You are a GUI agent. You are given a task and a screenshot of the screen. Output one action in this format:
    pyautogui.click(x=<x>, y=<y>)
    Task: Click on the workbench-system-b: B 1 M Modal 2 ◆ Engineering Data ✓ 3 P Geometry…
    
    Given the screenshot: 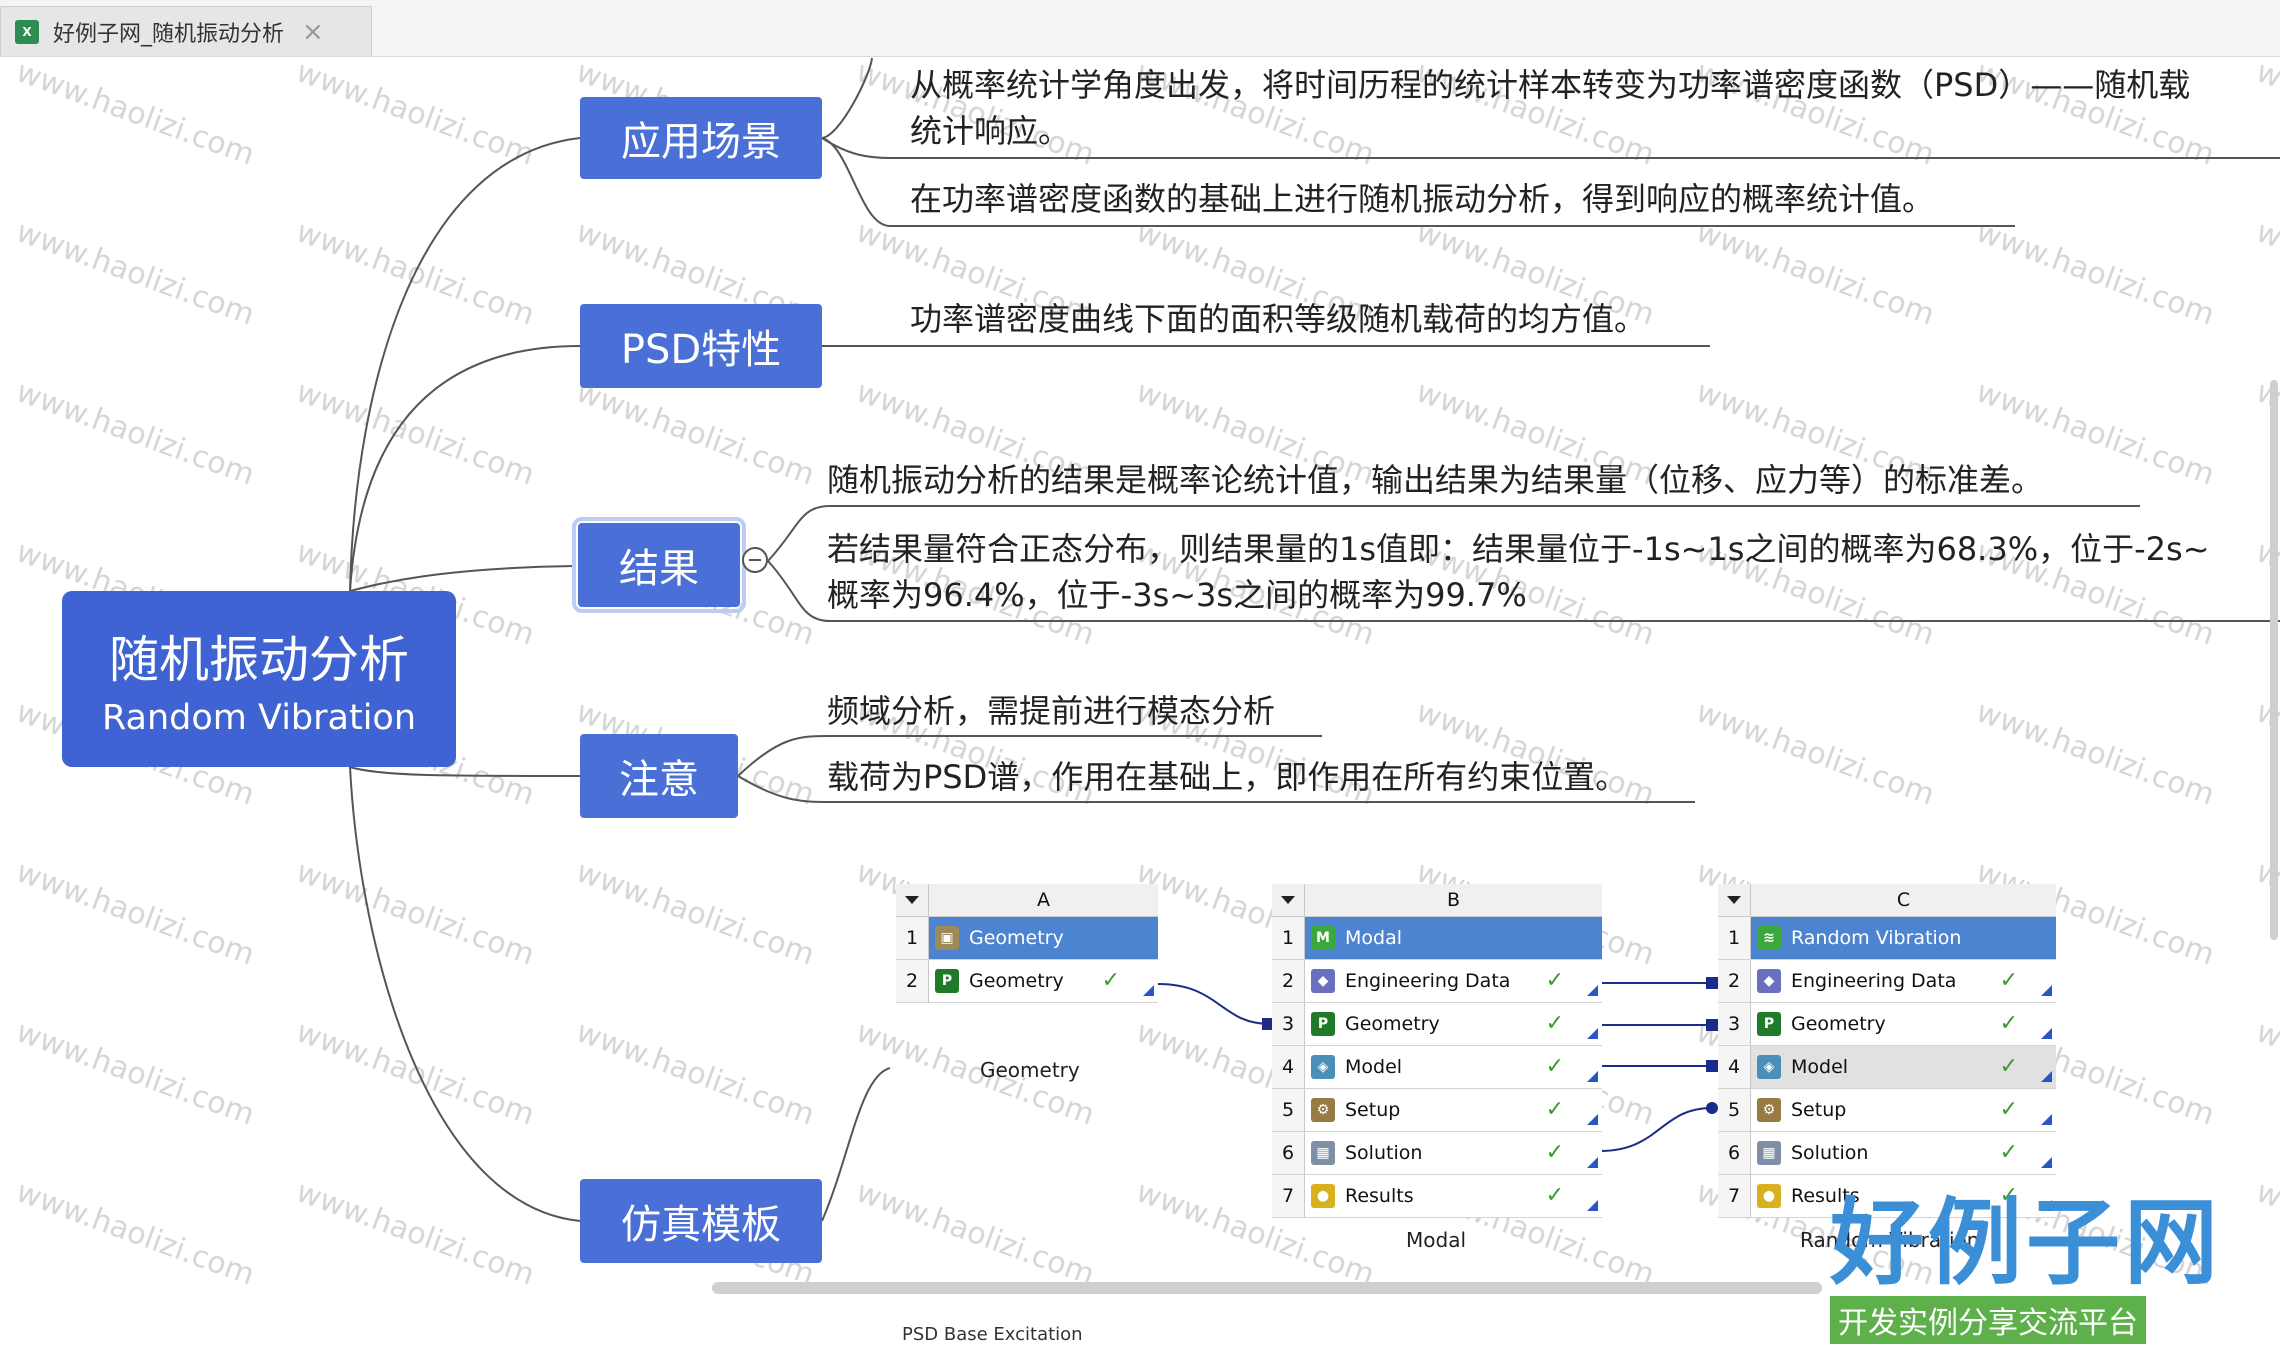 What is the action you would take?
    pyautogui.click(x=1437, y=1051)
    